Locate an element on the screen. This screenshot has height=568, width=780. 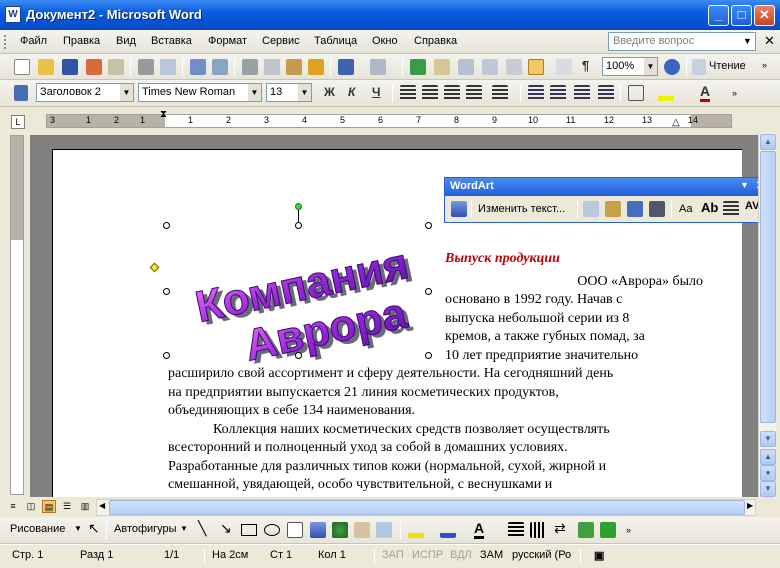
vertical-text-icon: Ab is located at coordinates (709, 207).